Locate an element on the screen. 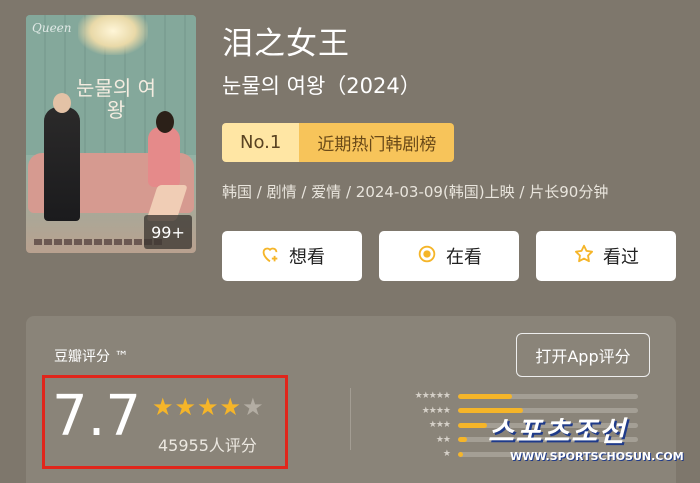 This screenshot has width=700, height=483. douban-rating-brand: 豆瓣评分 ™ is located at coordinates (91, 357).